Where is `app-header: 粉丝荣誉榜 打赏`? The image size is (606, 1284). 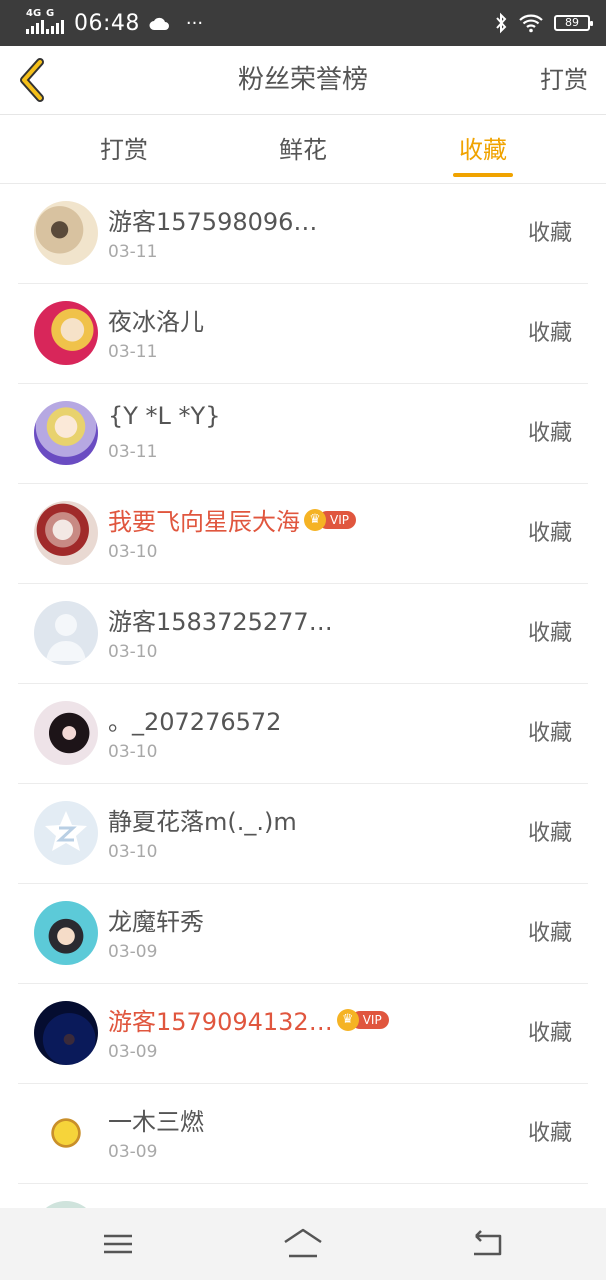
app-header: 粉丝荣誉榜 打赏 is located at coordinates (303, 80).